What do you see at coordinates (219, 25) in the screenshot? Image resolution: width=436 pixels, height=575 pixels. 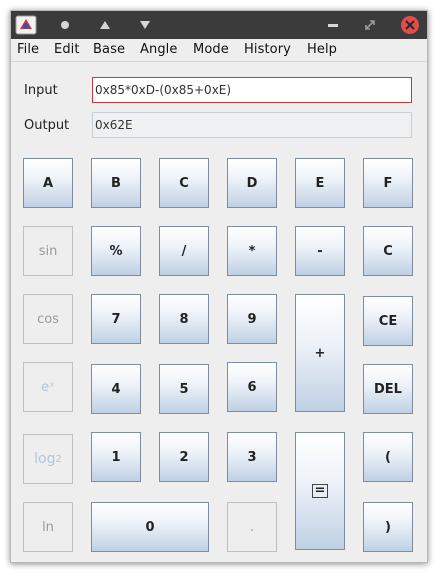 I see `title-bar` at bounding box center [219, 25].